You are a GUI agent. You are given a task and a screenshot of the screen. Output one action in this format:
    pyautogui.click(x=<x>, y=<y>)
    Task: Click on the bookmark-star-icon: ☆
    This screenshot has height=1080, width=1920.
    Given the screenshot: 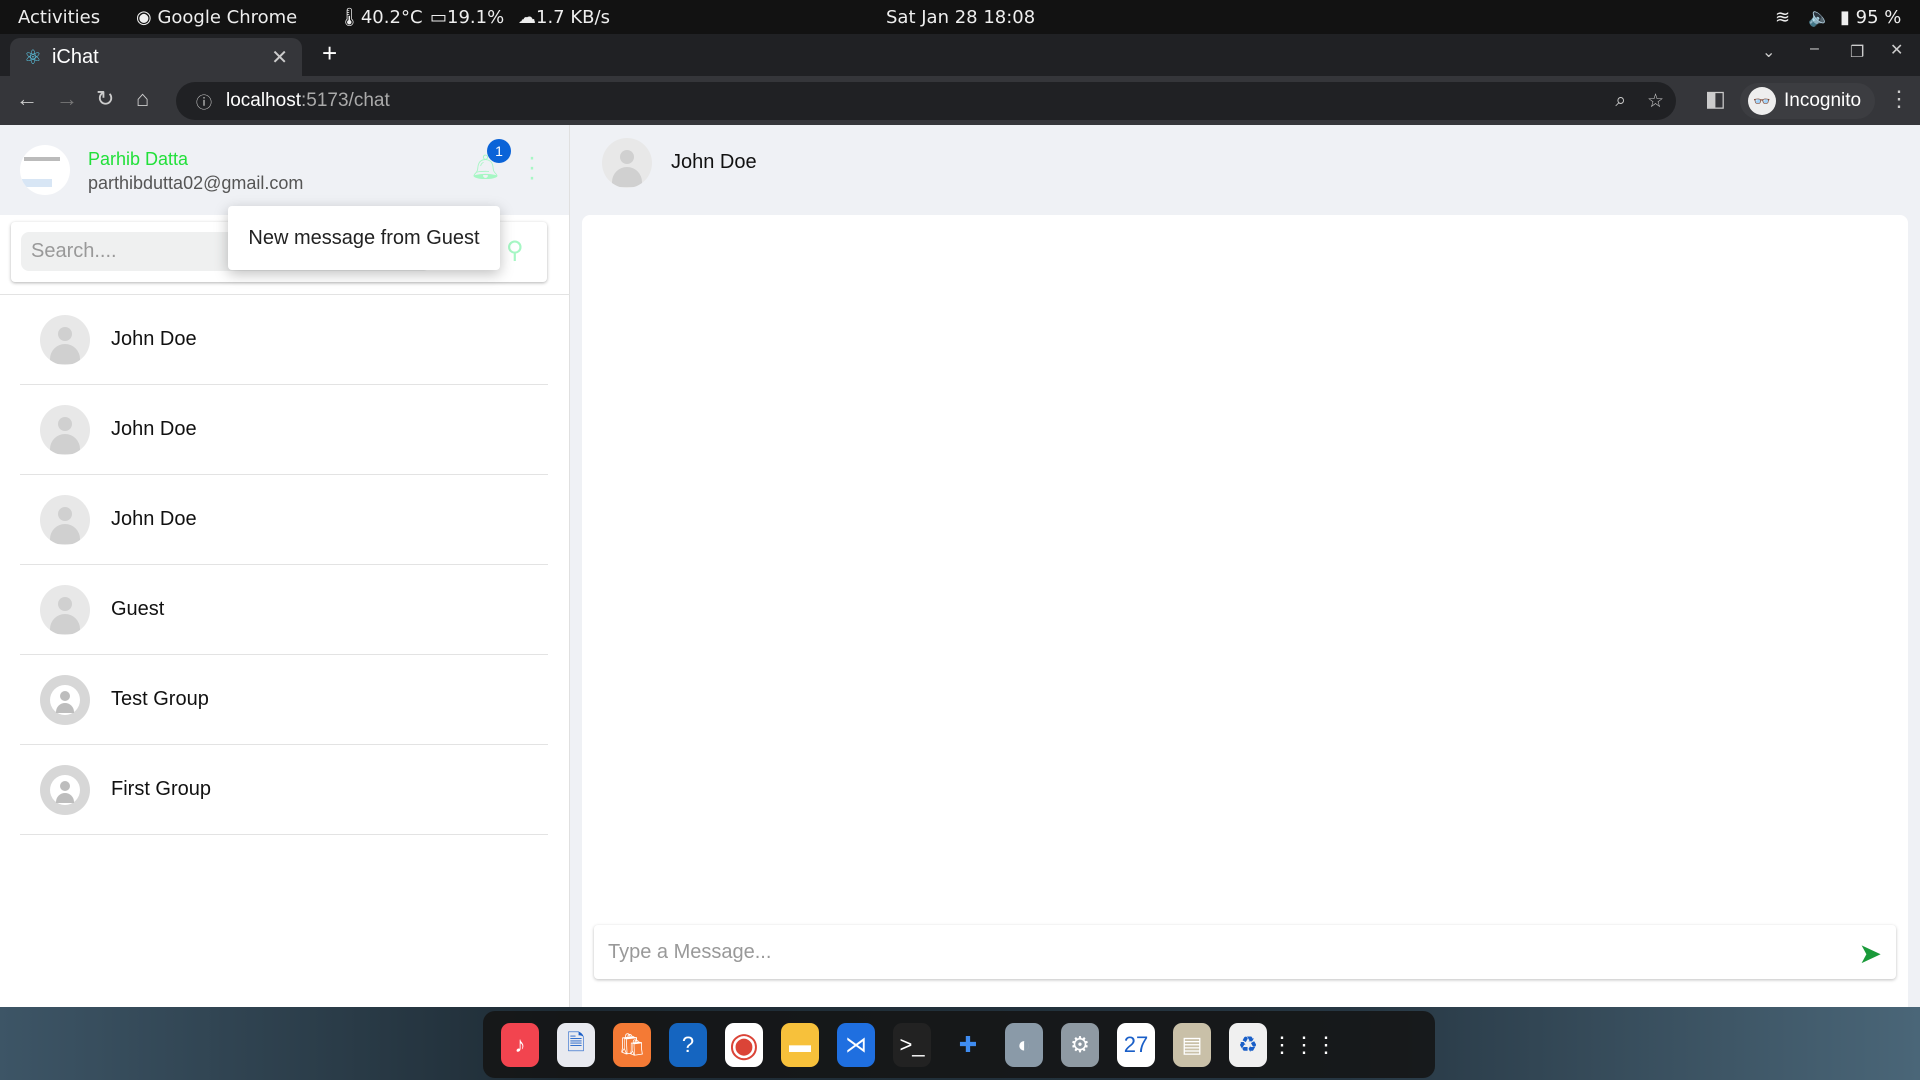 What is the action you would take?
    pyautogui.click(x=1655, y=101)
    